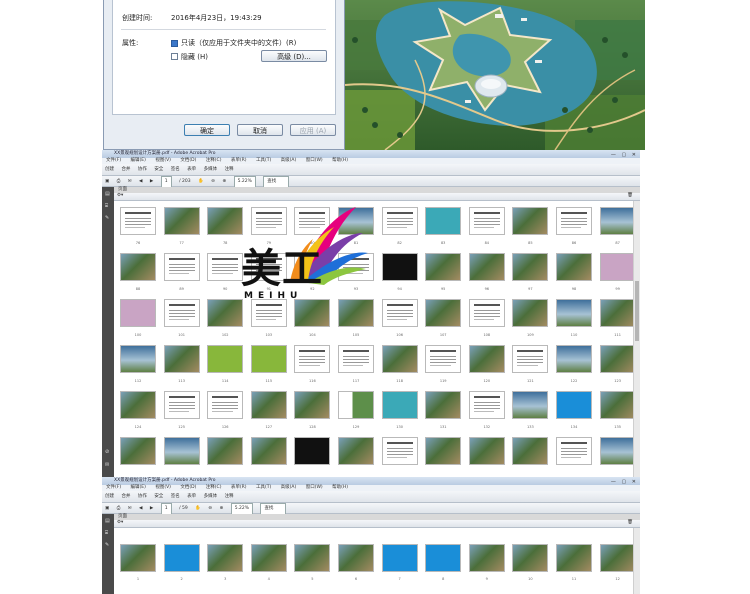 The height and width of the screenshot is (594, 750). I want to click on menu-help: 帮助(H), so click(340, 487).